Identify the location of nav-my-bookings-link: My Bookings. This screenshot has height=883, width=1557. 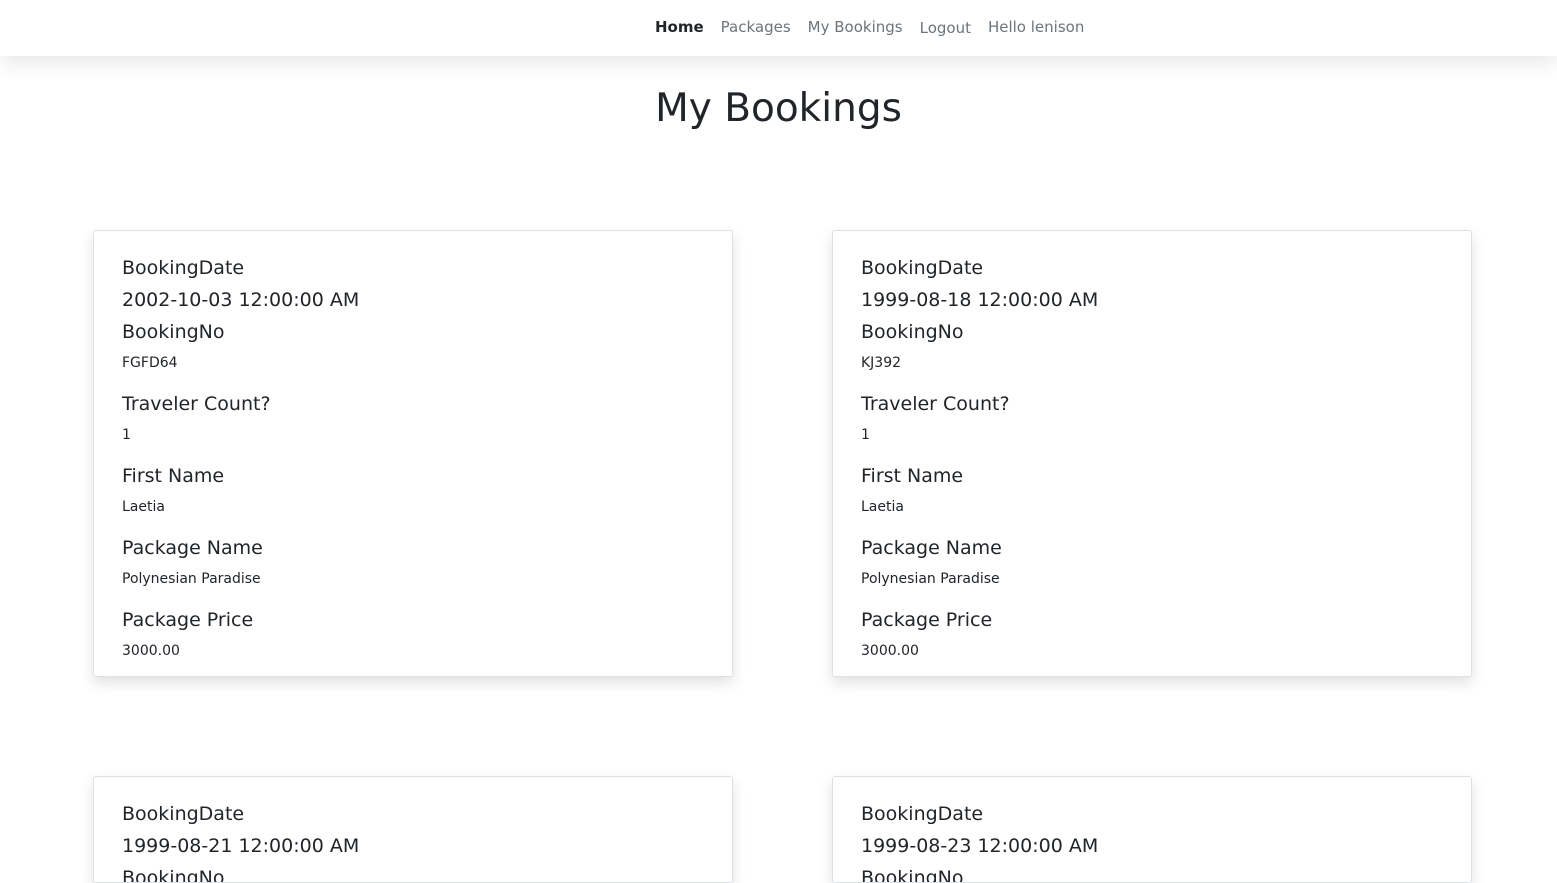
(855, 27).